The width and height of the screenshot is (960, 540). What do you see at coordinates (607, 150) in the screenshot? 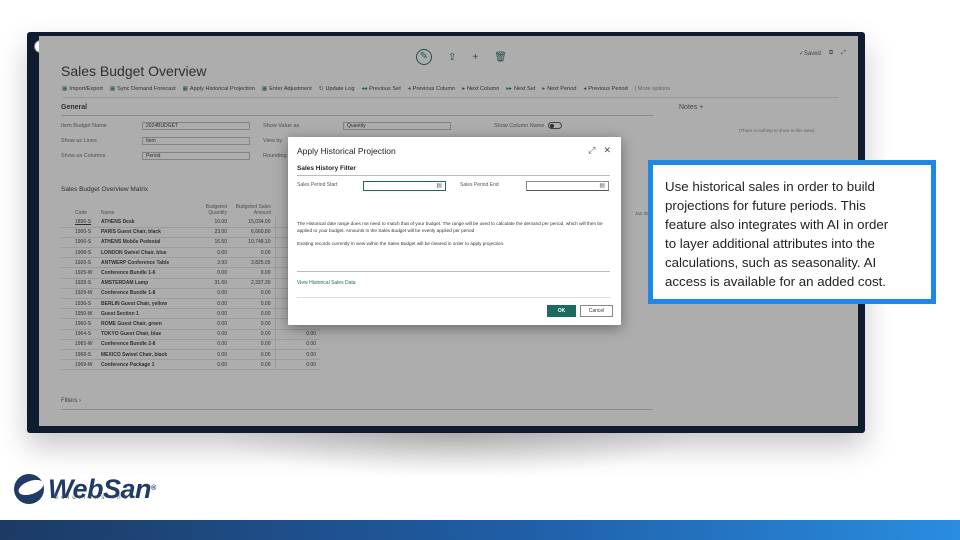
I see `close-icon: ✕` at bounding box center [607, 150].